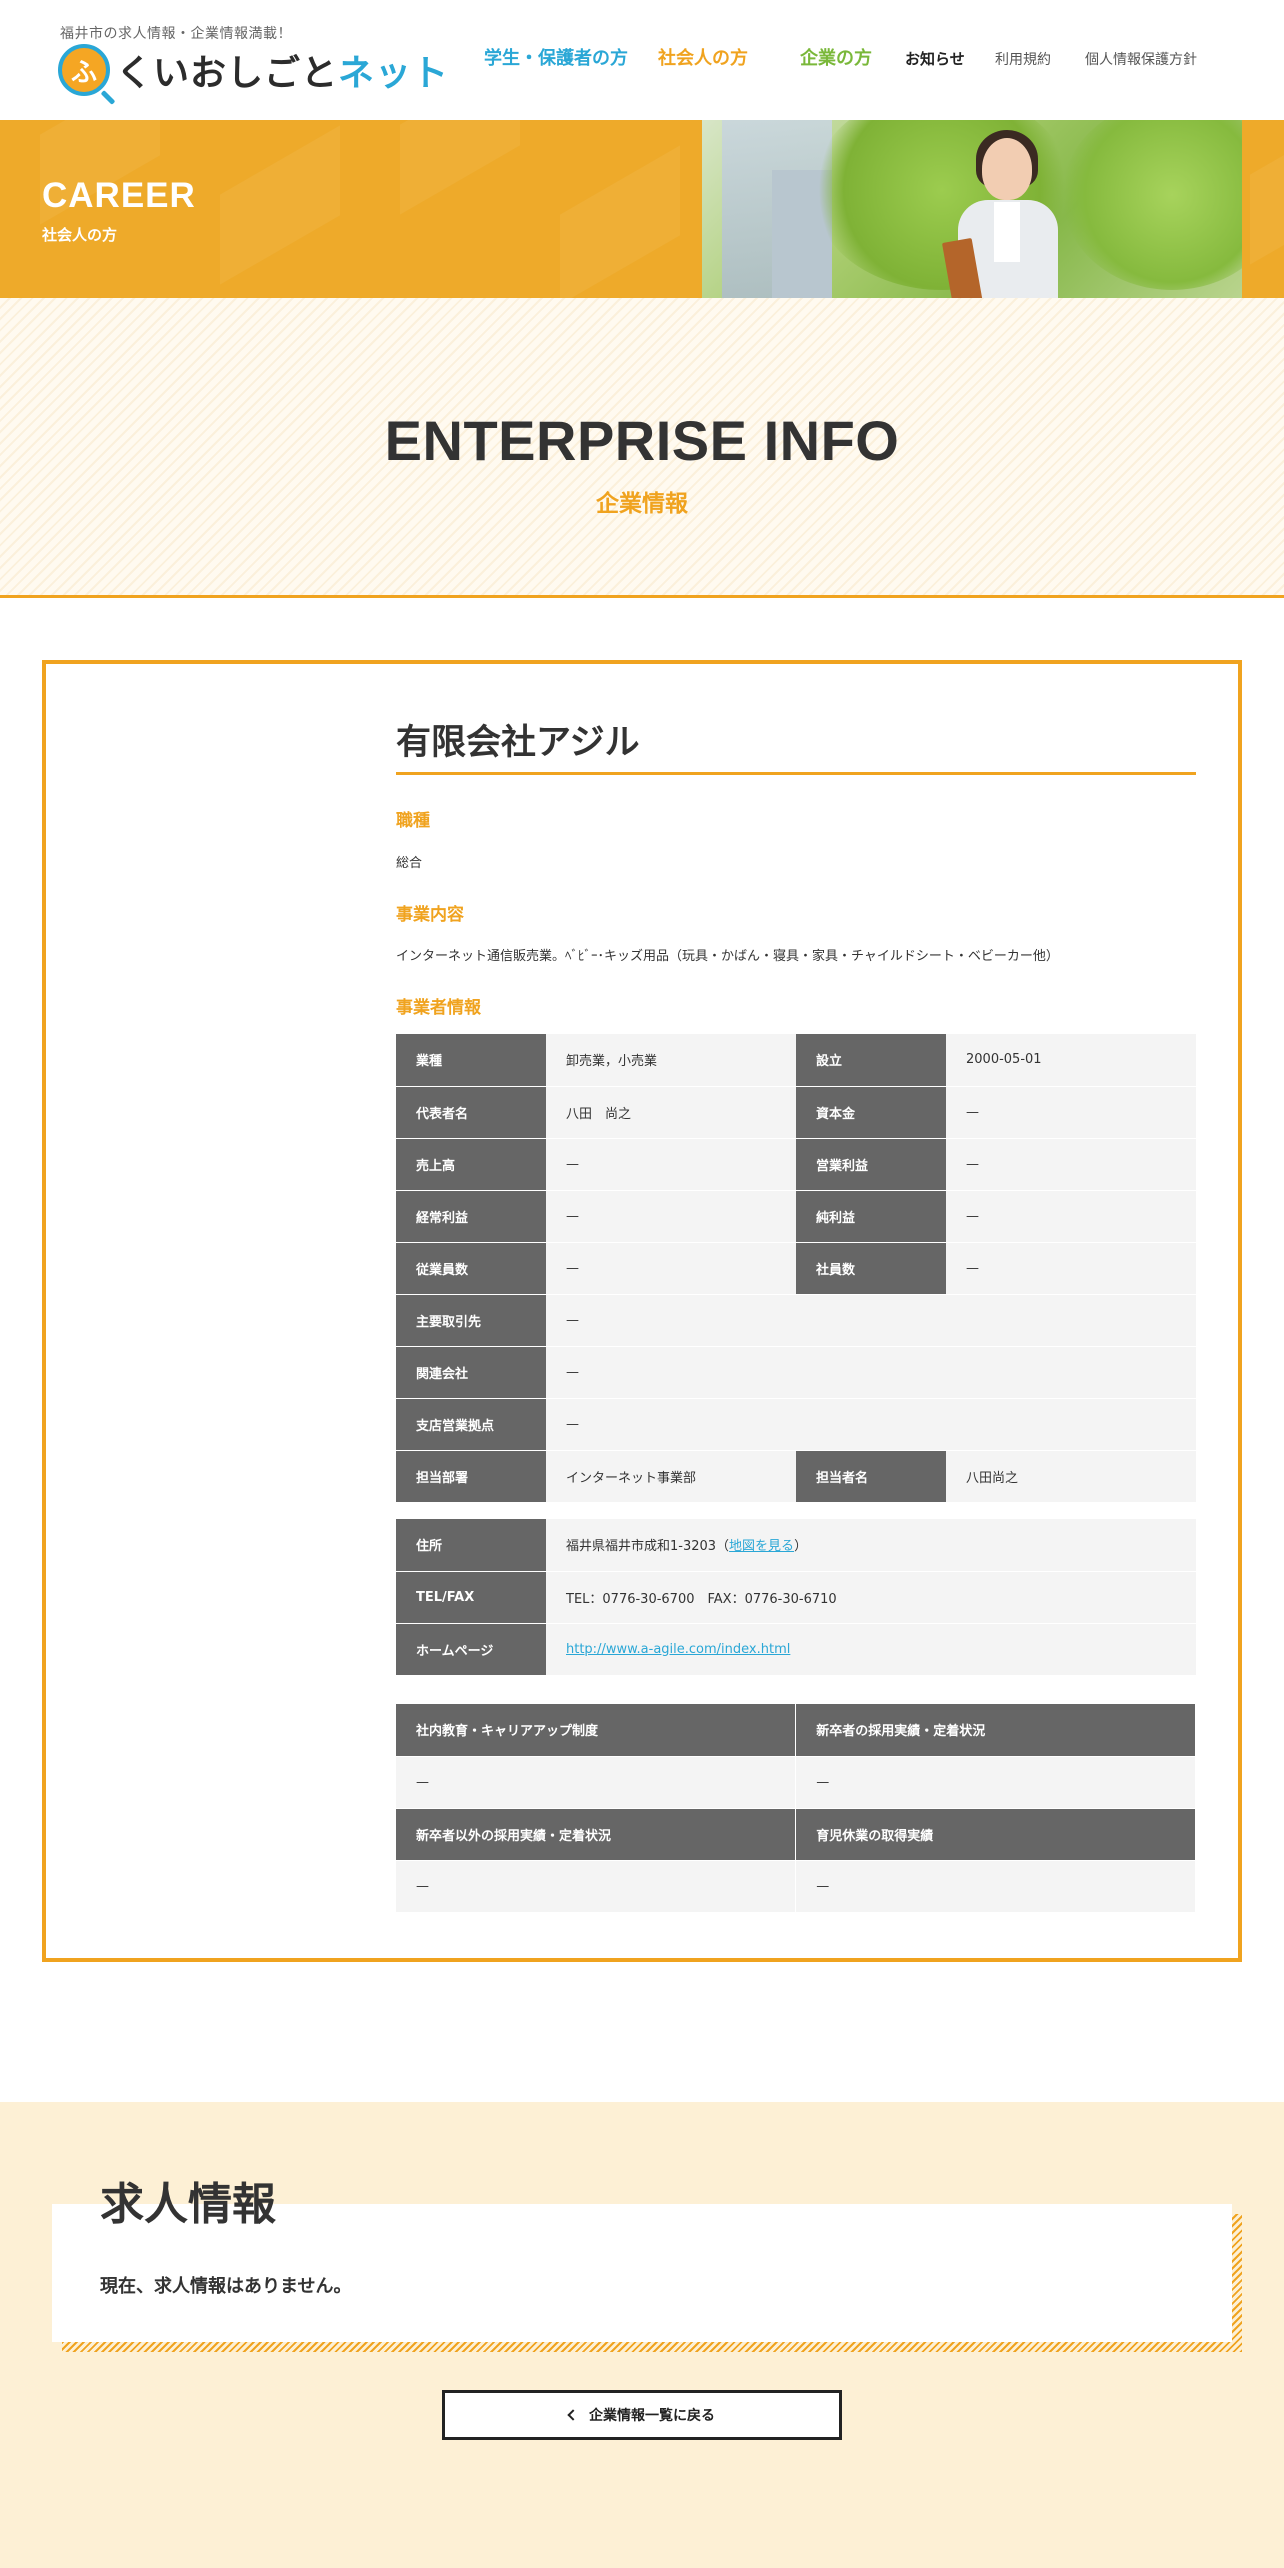  What do you see at coordinates (471, 1216) in the screenshot?
I see `ordinary-profit-label: 経常利益` at bounding box center [471, 1216].